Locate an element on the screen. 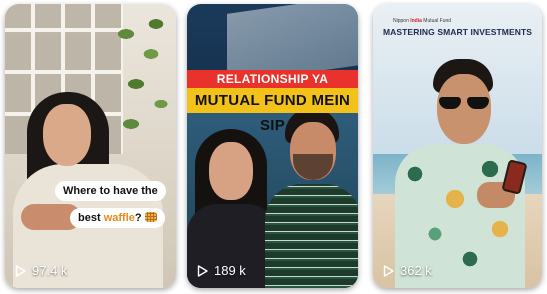 The image size is (547, 294). waffle-icon is located at coordinates (150, 217).